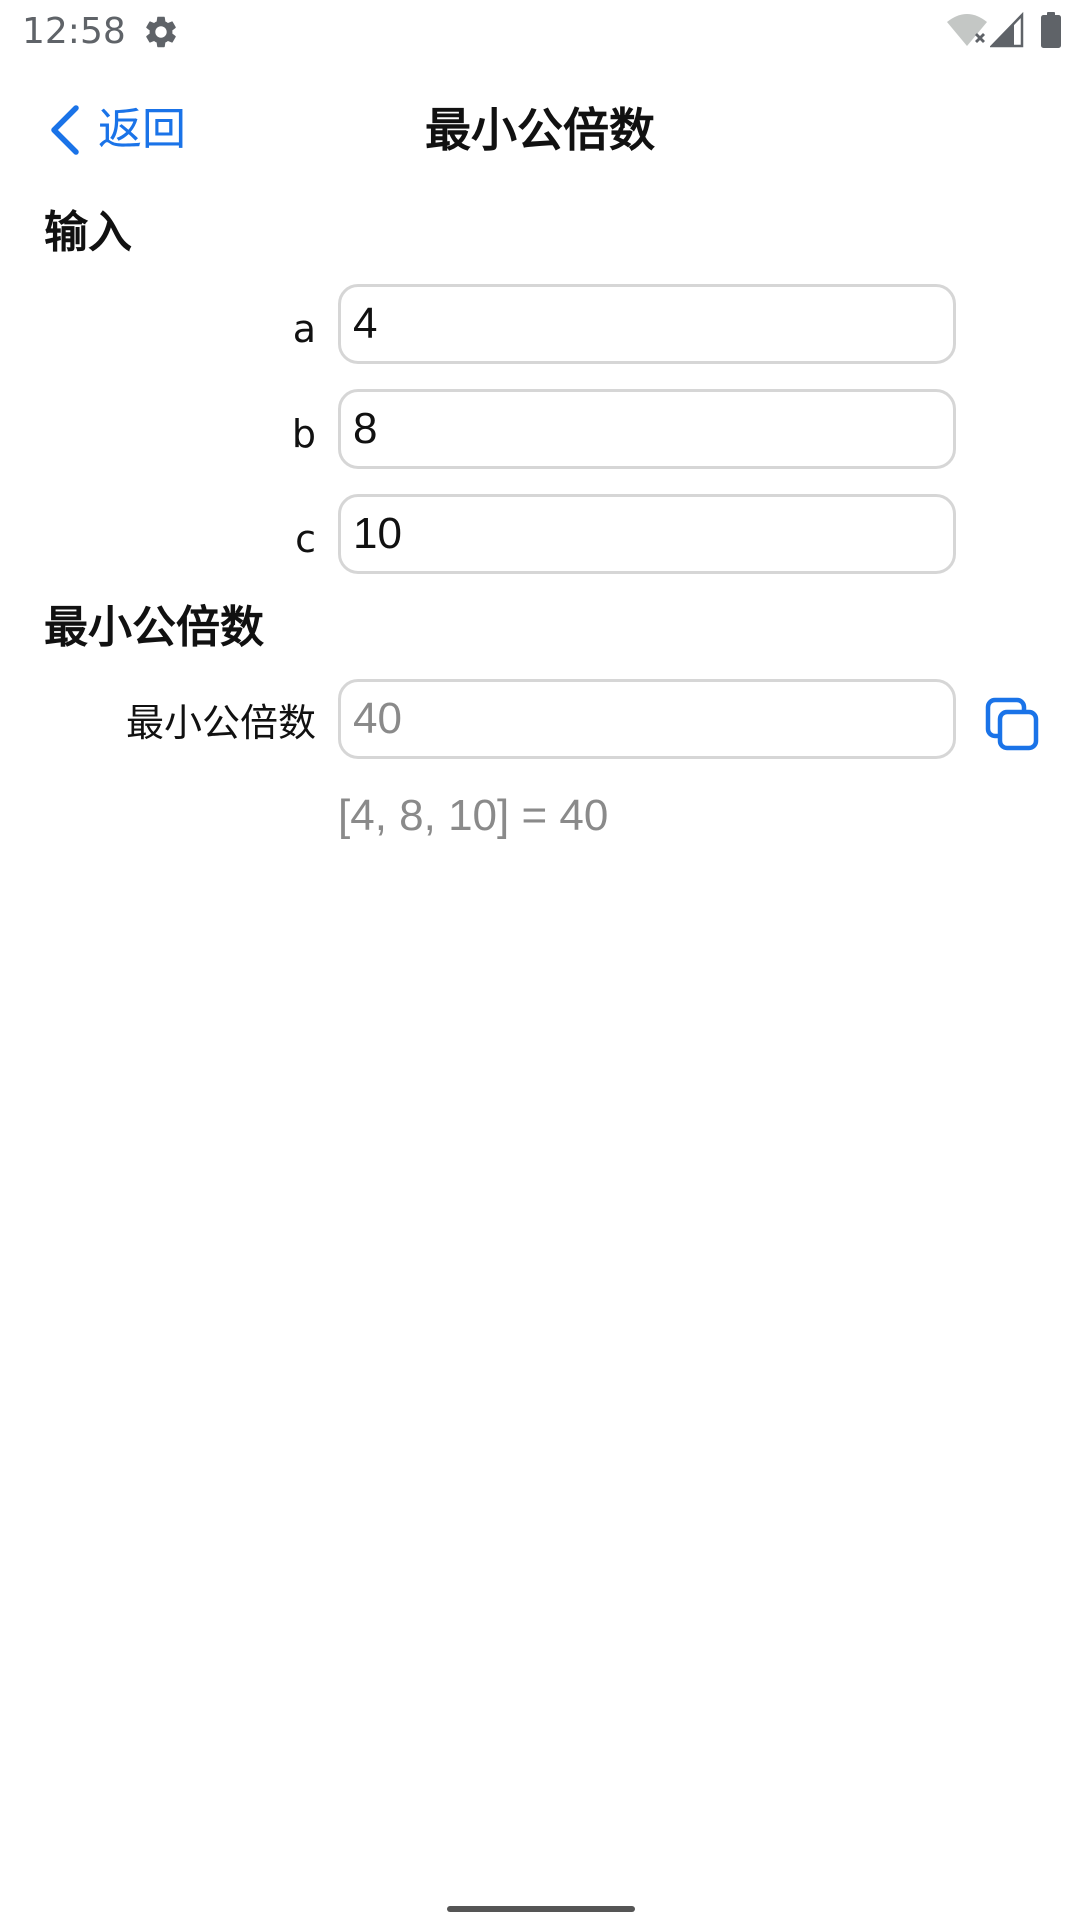  What do you see at coordinates (967, 30) in the screenshot?
I see `wifi-off-icon` at bounding box center [967, 30].